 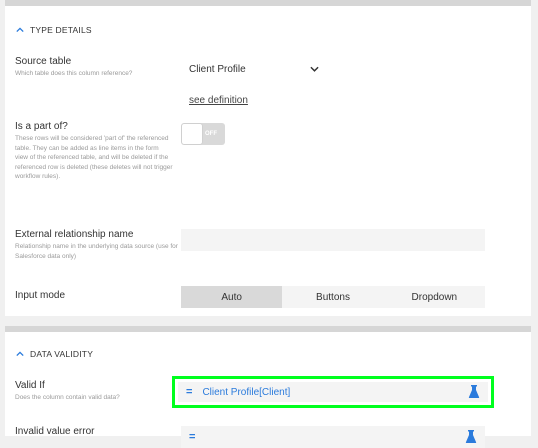 What do you see at coordinates (40, 295) in the screenshot?
I see `input-mode-label: Input mode` at bounding box center [40, 295].